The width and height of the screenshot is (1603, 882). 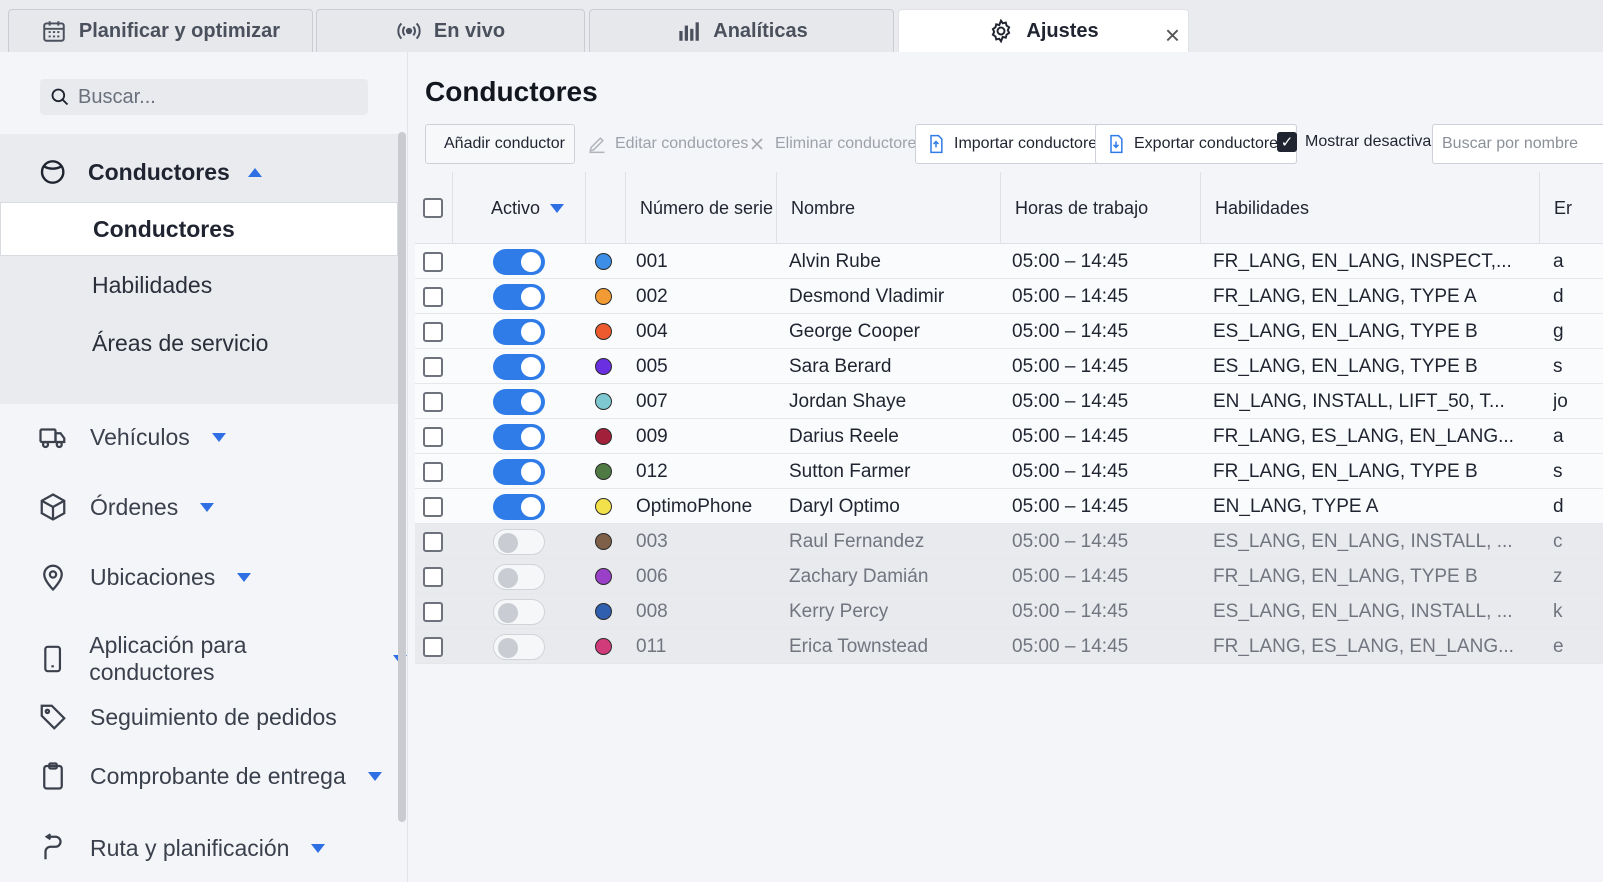 I want to click on tab-planificar: Planificar y optimizar, so click(x=160, y=30).